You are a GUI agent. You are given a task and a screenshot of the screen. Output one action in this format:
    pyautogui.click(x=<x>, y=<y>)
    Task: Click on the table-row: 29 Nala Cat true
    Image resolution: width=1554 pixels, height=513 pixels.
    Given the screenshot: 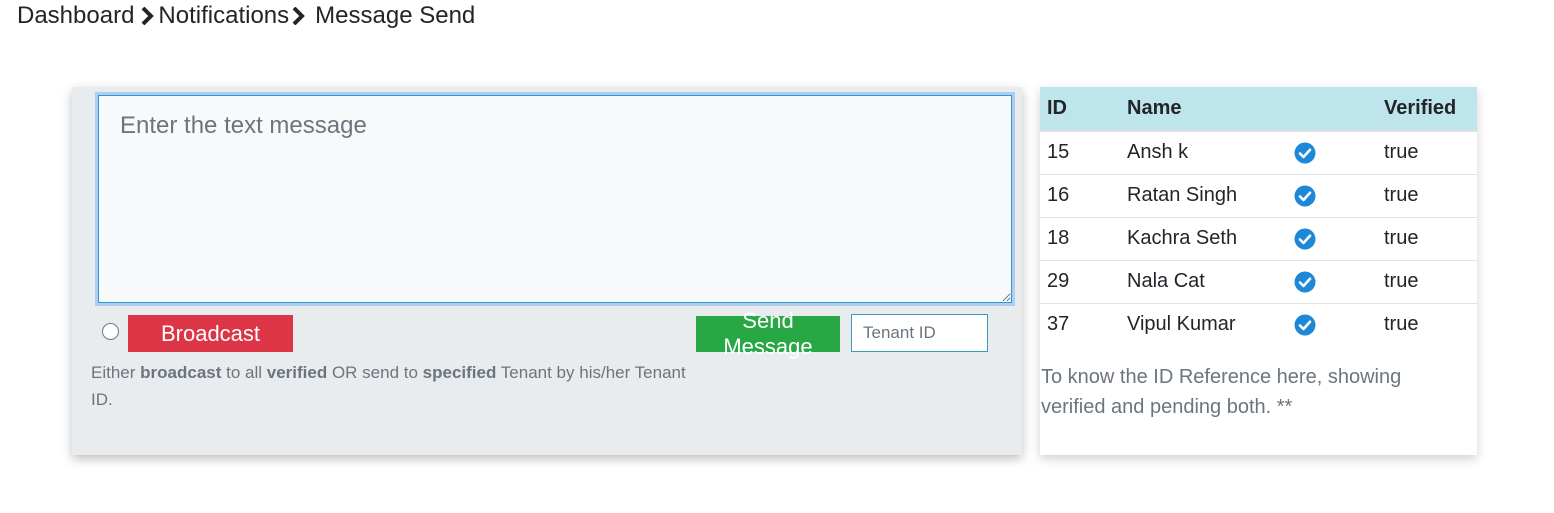 What is the action you would take?
    pyautogui.click(x=1258, y=282)
    